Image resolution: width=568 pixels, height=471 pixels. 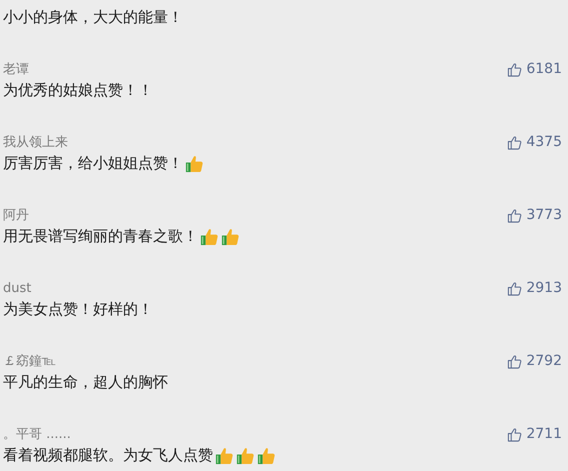 What do you see at coordinates (534, 434) in the screenshot?
I see `like-button: 2711` at bounding box center [534, 434].